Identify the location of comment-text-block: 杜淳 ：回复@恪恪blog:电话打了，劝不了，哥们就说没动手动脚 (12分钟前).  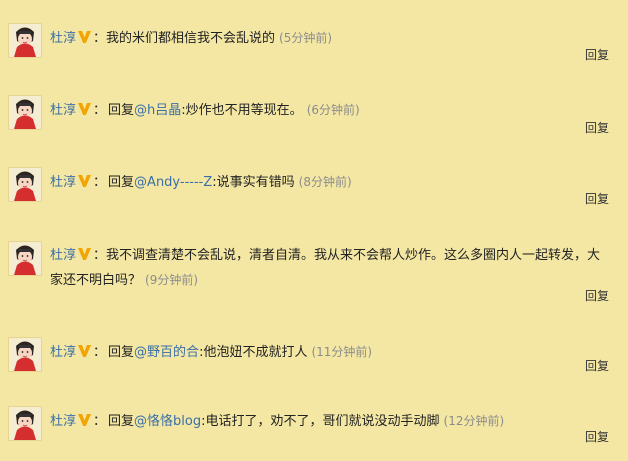
(330, 421).